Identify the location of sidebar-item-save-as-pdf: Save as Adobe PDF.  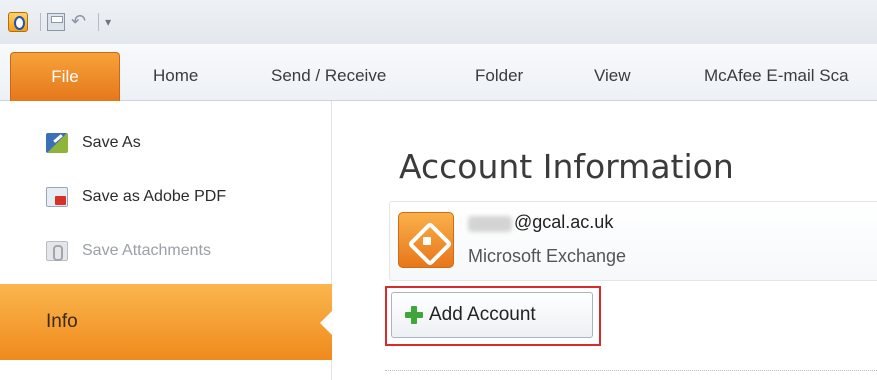
(136, 197).